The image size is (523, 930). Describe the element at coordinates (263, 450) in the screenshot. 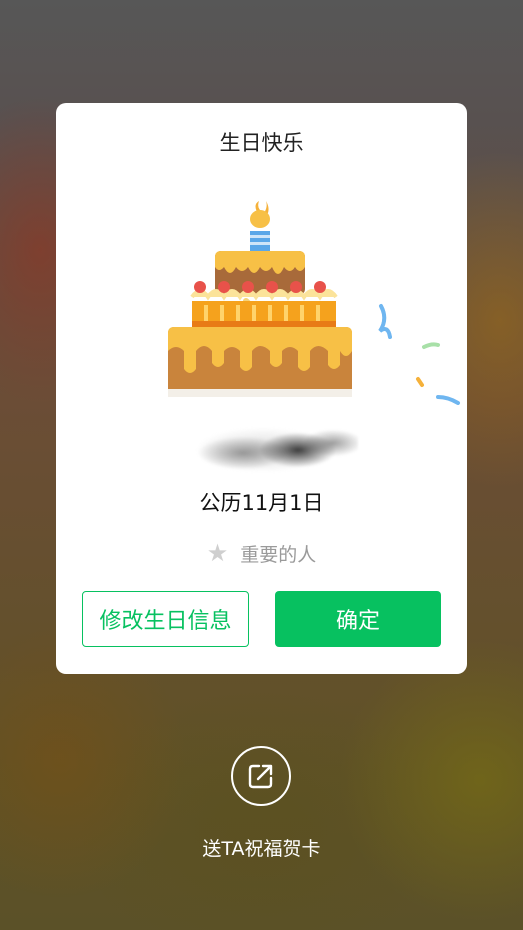

I see `blurred-name` at that location.